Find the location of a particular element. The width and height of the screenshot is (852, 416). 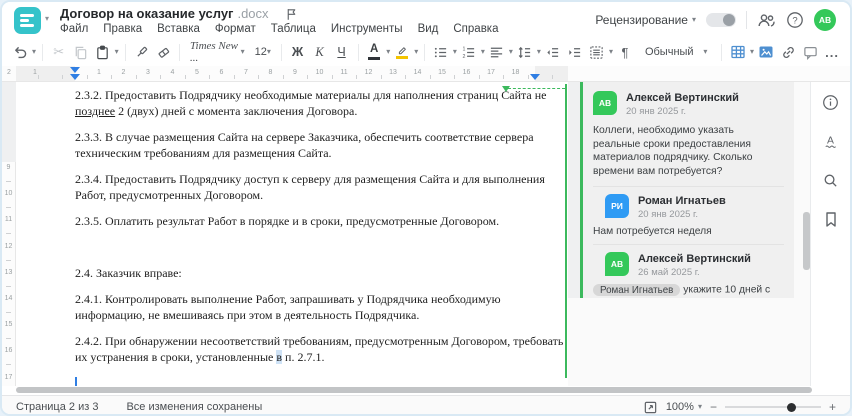

undo-button is located at coordinates (20, 52).